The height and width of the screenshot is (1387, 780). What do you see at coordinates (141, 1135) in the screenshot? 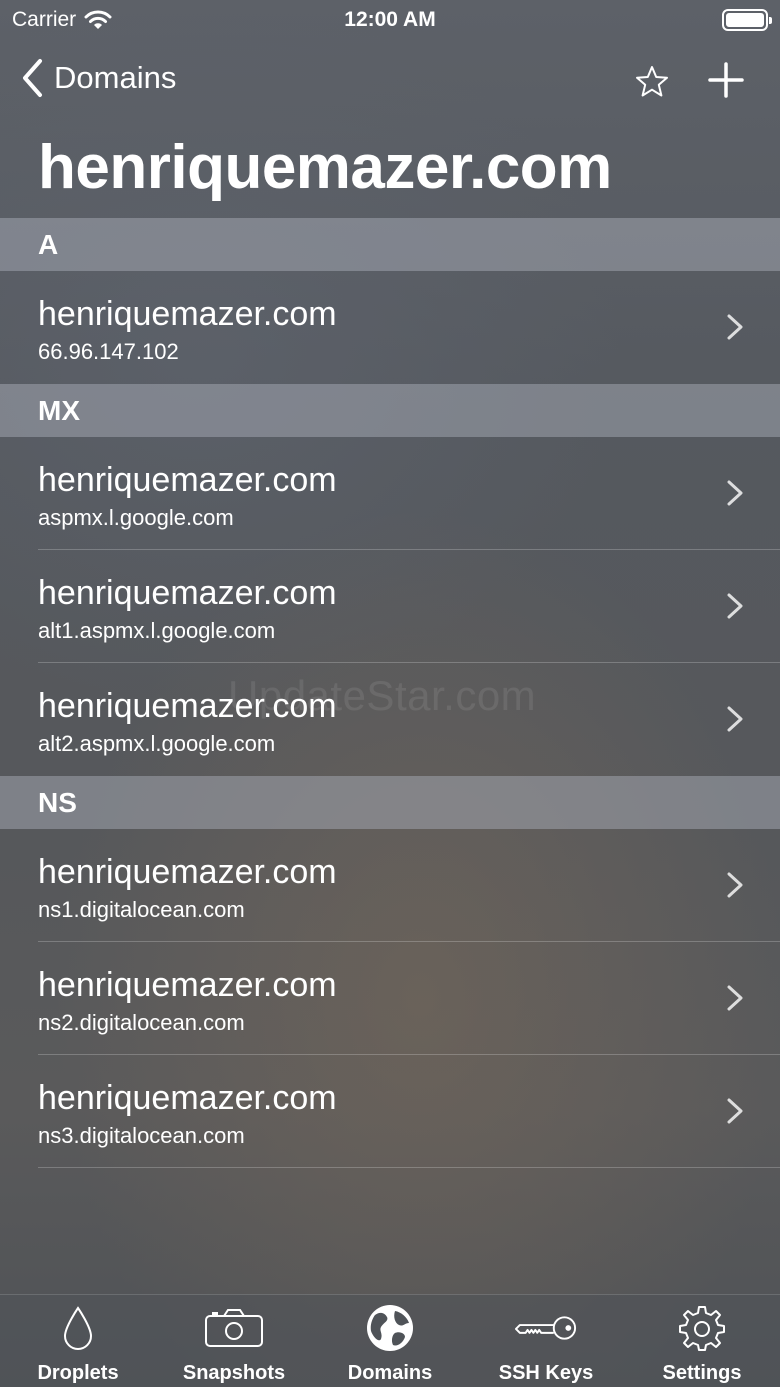
I see `record-value: ns3.digitalocean.com` at bounding box center [141, 1135].